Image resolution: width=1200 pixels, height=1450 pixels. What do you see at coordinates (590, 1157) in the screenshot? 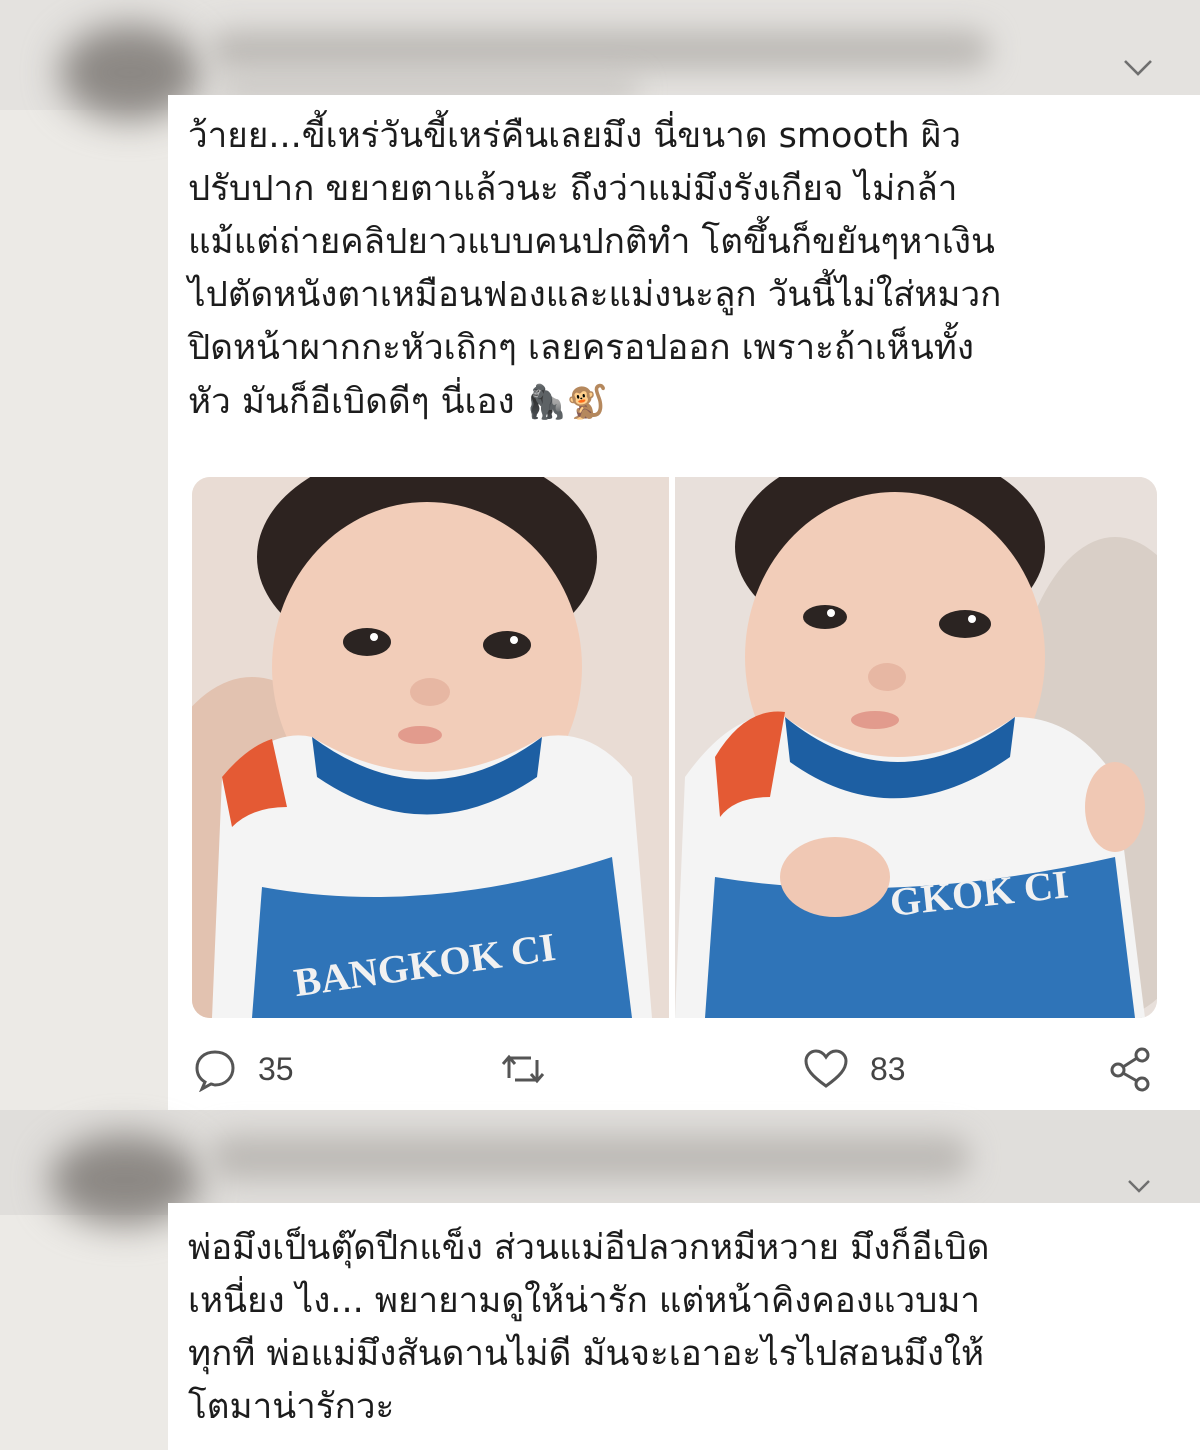
I see `username-2-blurred` at bounding box center [590, 1157].